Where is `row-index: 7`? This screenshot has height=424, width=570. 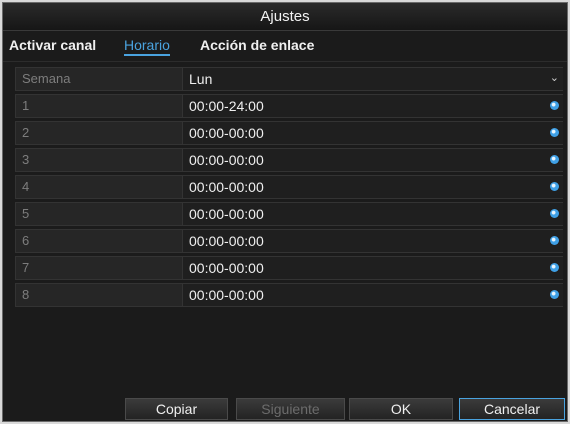 row-index: 7 is located at coordinates (26, 267).